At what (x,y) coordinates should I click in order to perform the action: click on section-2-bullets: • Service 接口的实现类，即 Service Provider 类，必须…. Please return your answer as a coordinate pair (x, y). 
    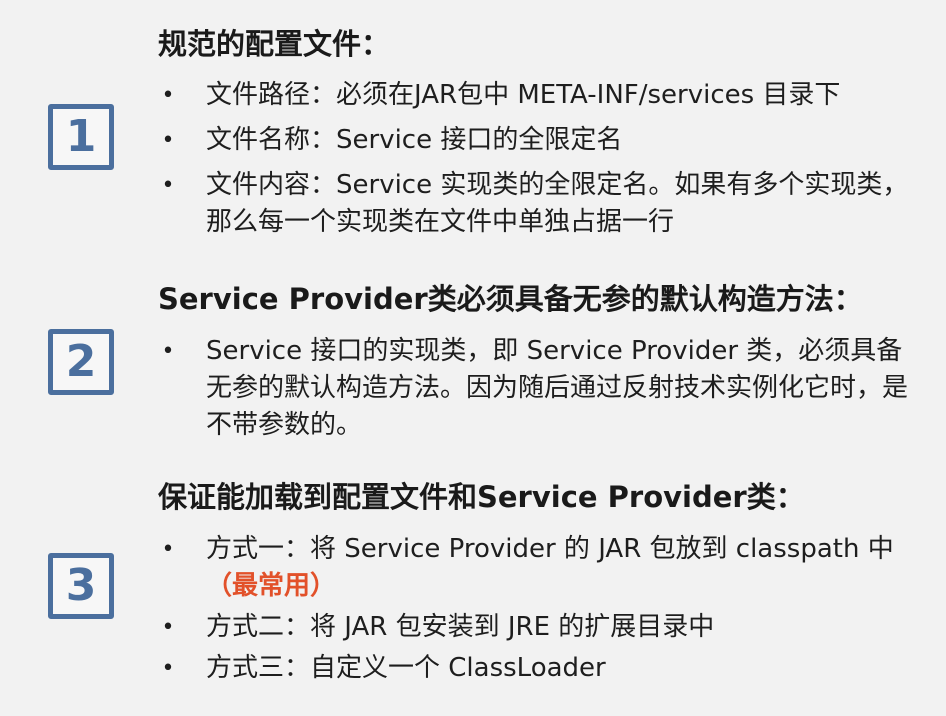
    Looking at the image, I should click on (543, 388).